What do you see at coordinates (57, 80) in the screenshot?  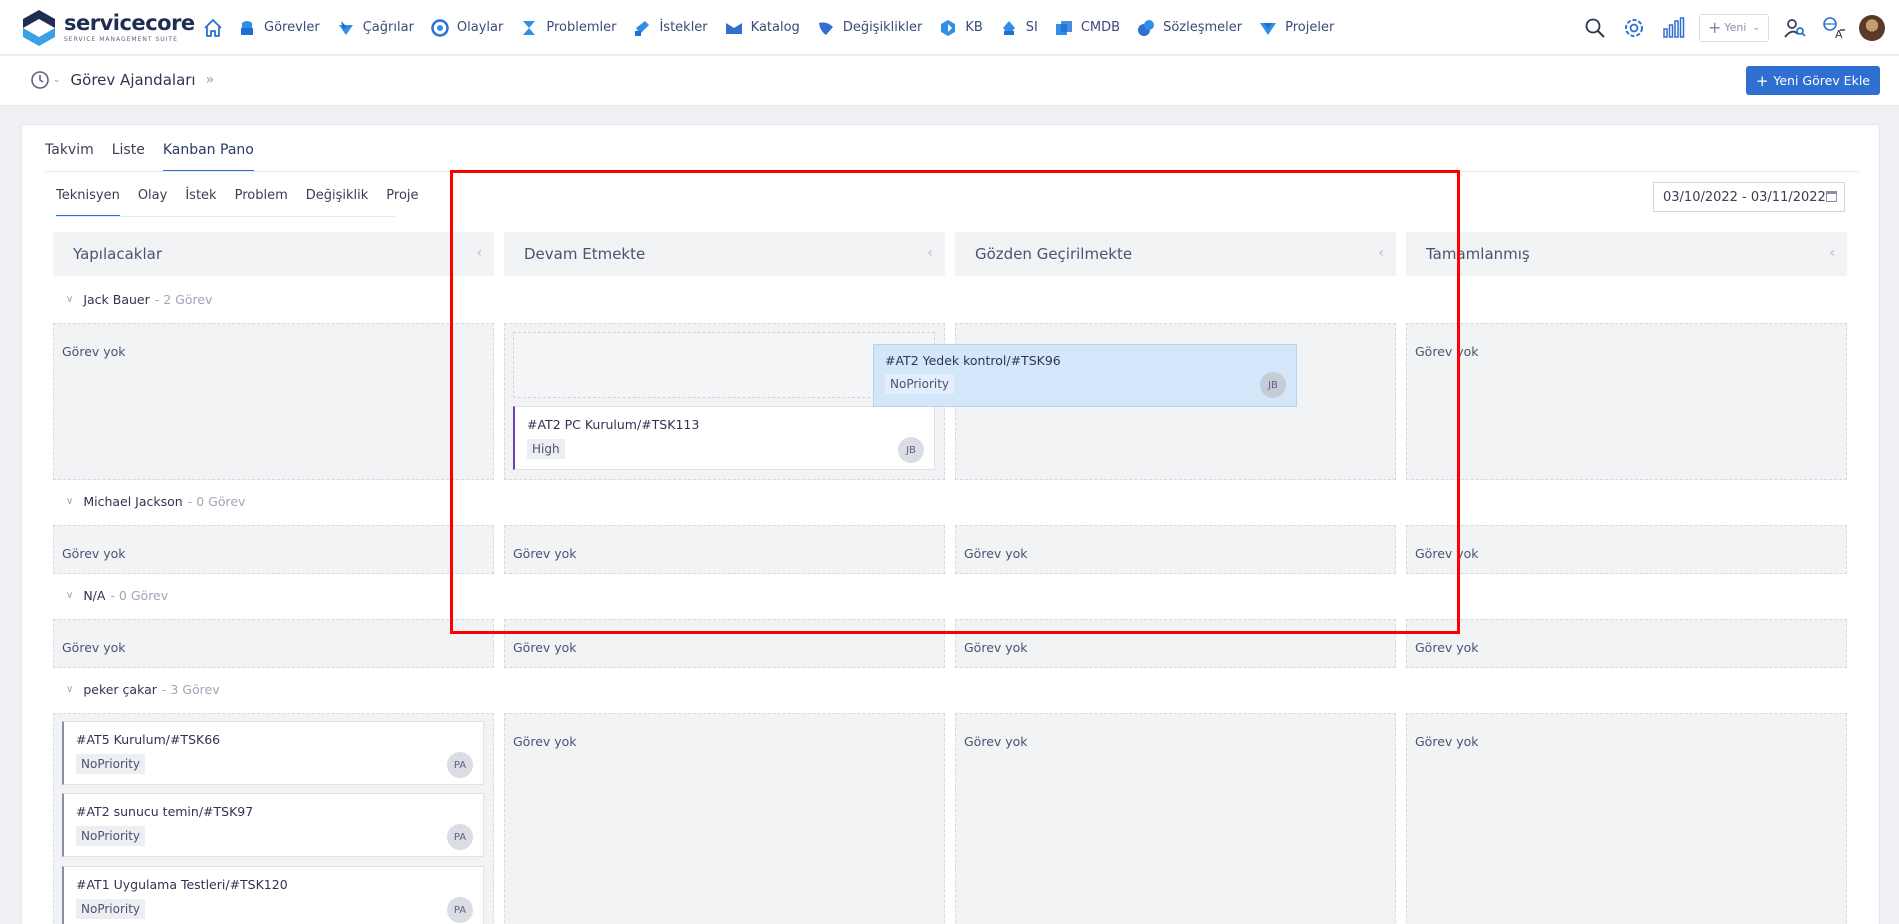 I see `chevron-down-icon: ⌄` at bounding box center [57, 80].